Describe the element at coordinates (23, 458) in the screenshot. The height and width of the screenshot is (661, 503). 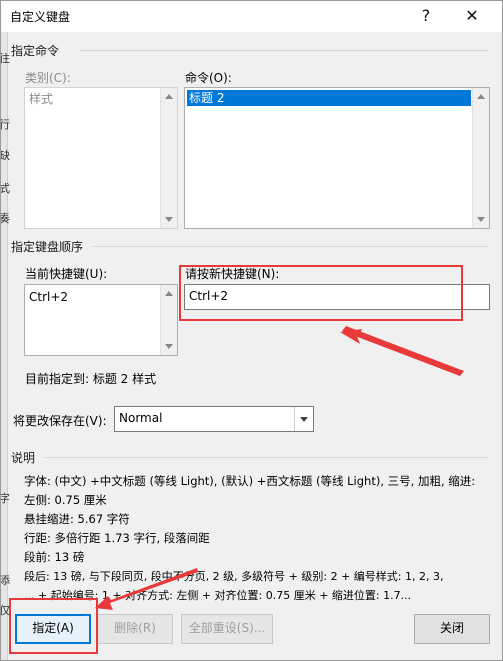
I see `section-description: 说明` at that location.